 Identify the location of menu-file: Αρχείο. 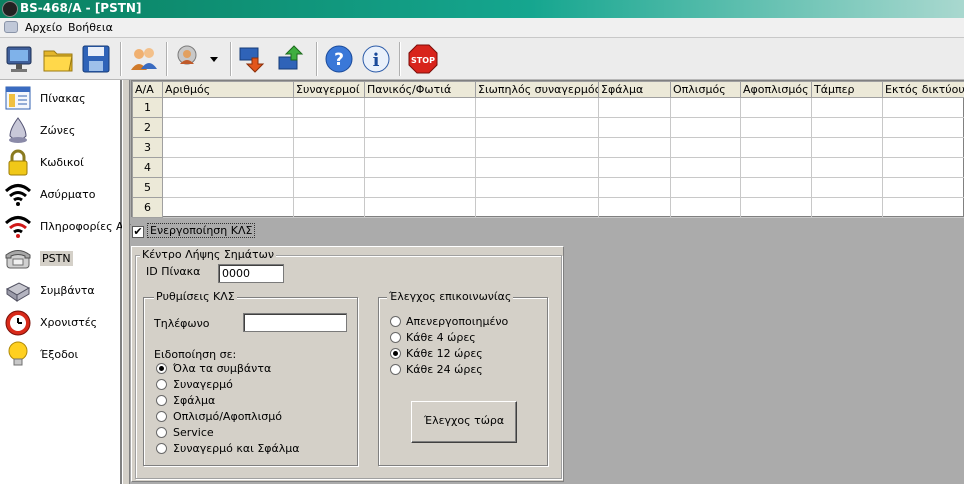
(43, 27).